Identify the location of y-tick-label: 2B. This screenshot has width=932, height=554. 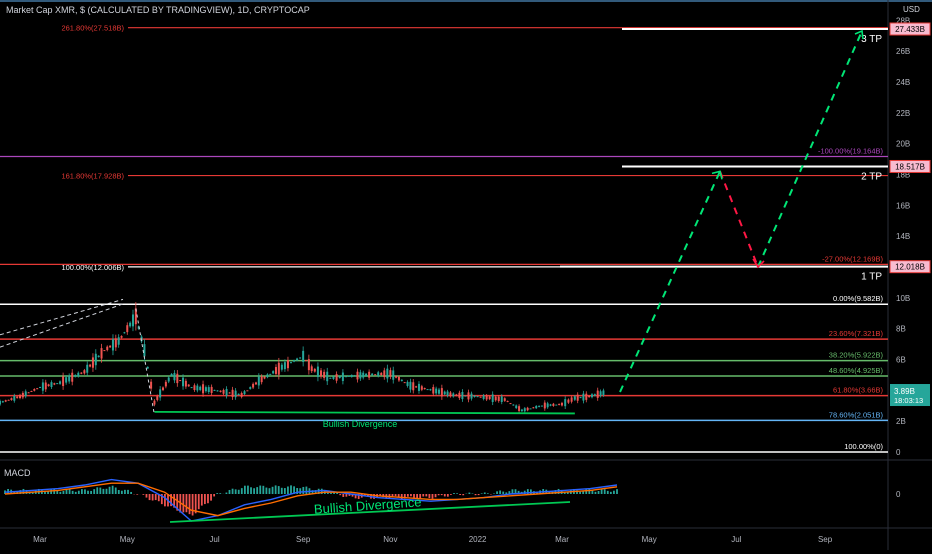
(901, 421).